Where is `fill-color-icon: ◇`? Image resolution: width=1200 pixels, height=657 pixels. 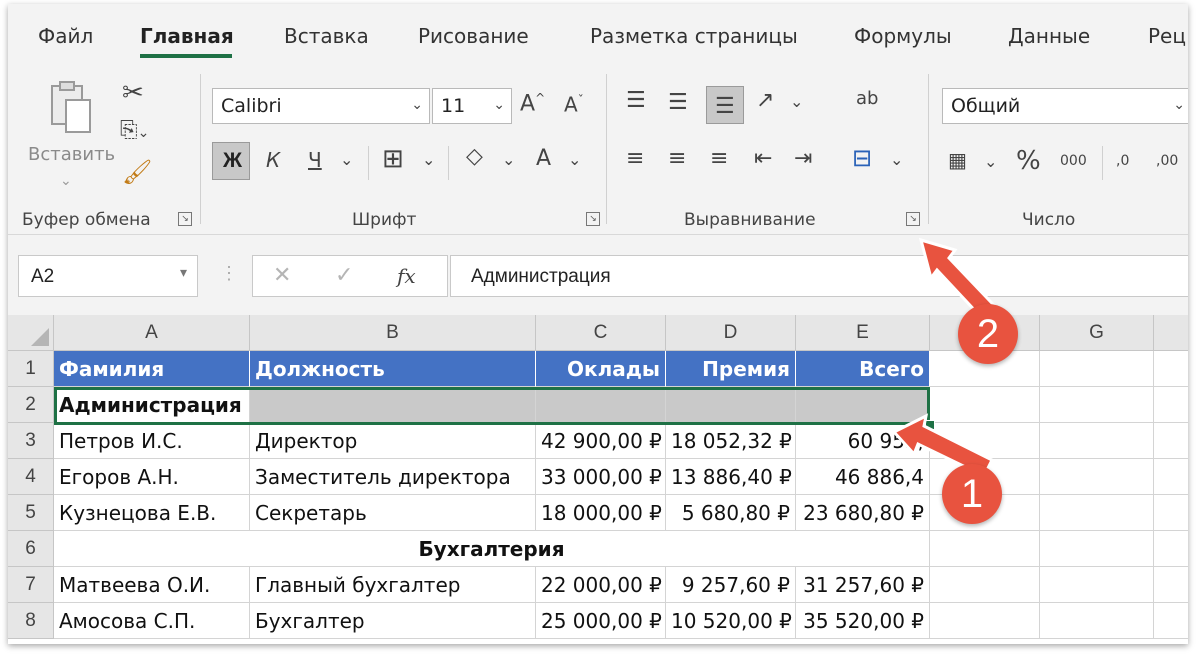 fill-color-icon: ◇ is located at coordinates (474, 157).